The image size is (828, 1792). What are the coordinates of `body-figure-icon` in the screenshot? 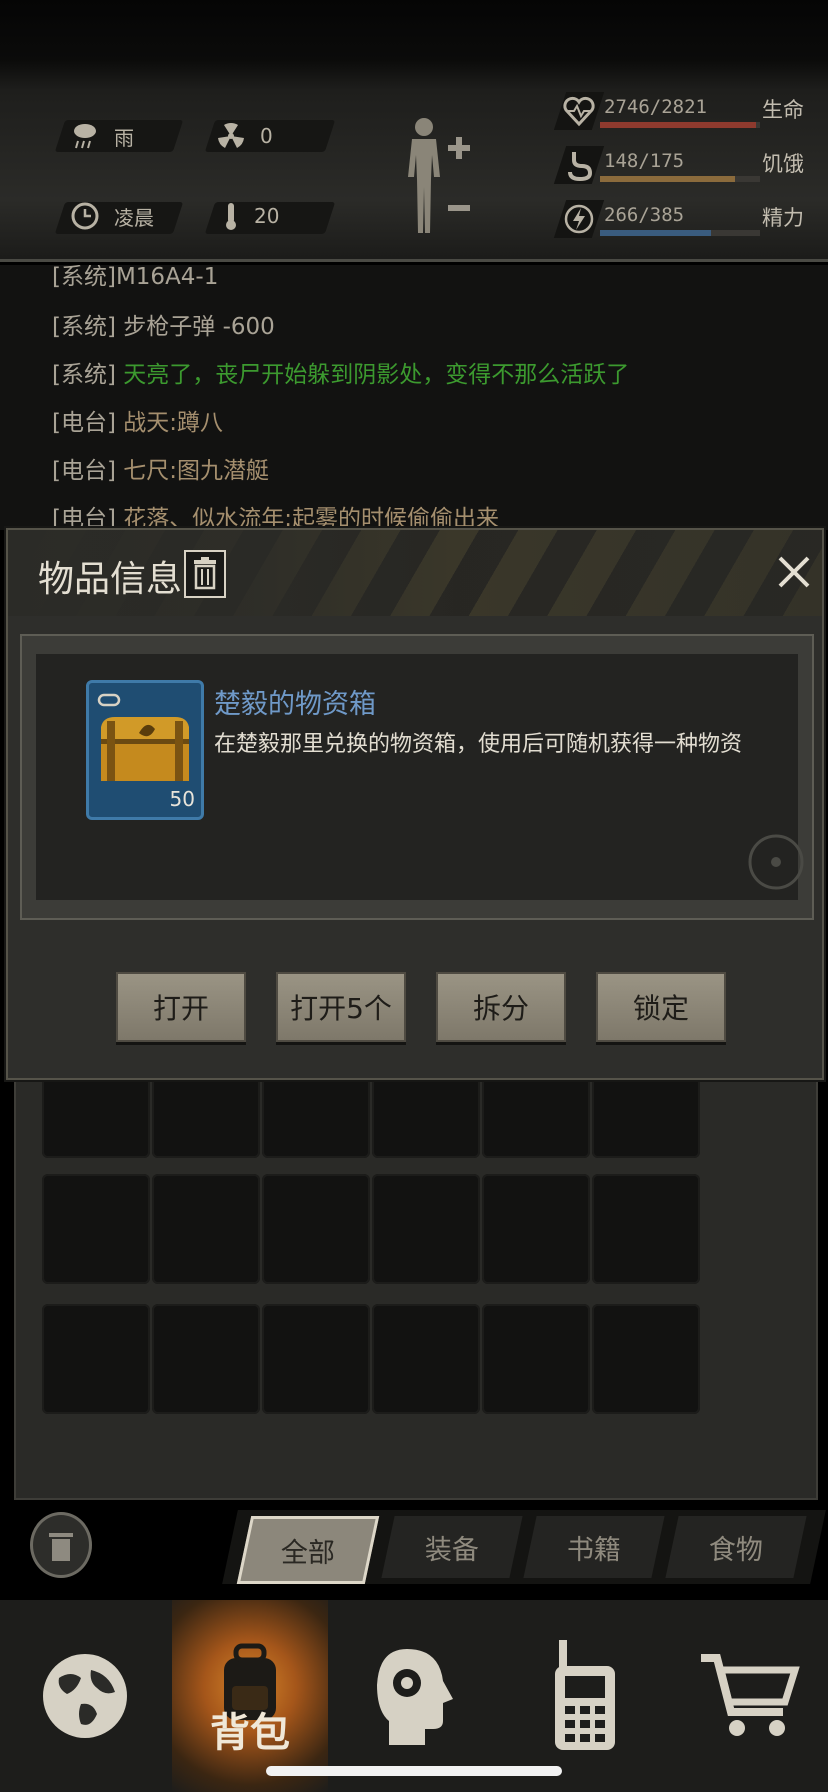 It's located at (439, 175).